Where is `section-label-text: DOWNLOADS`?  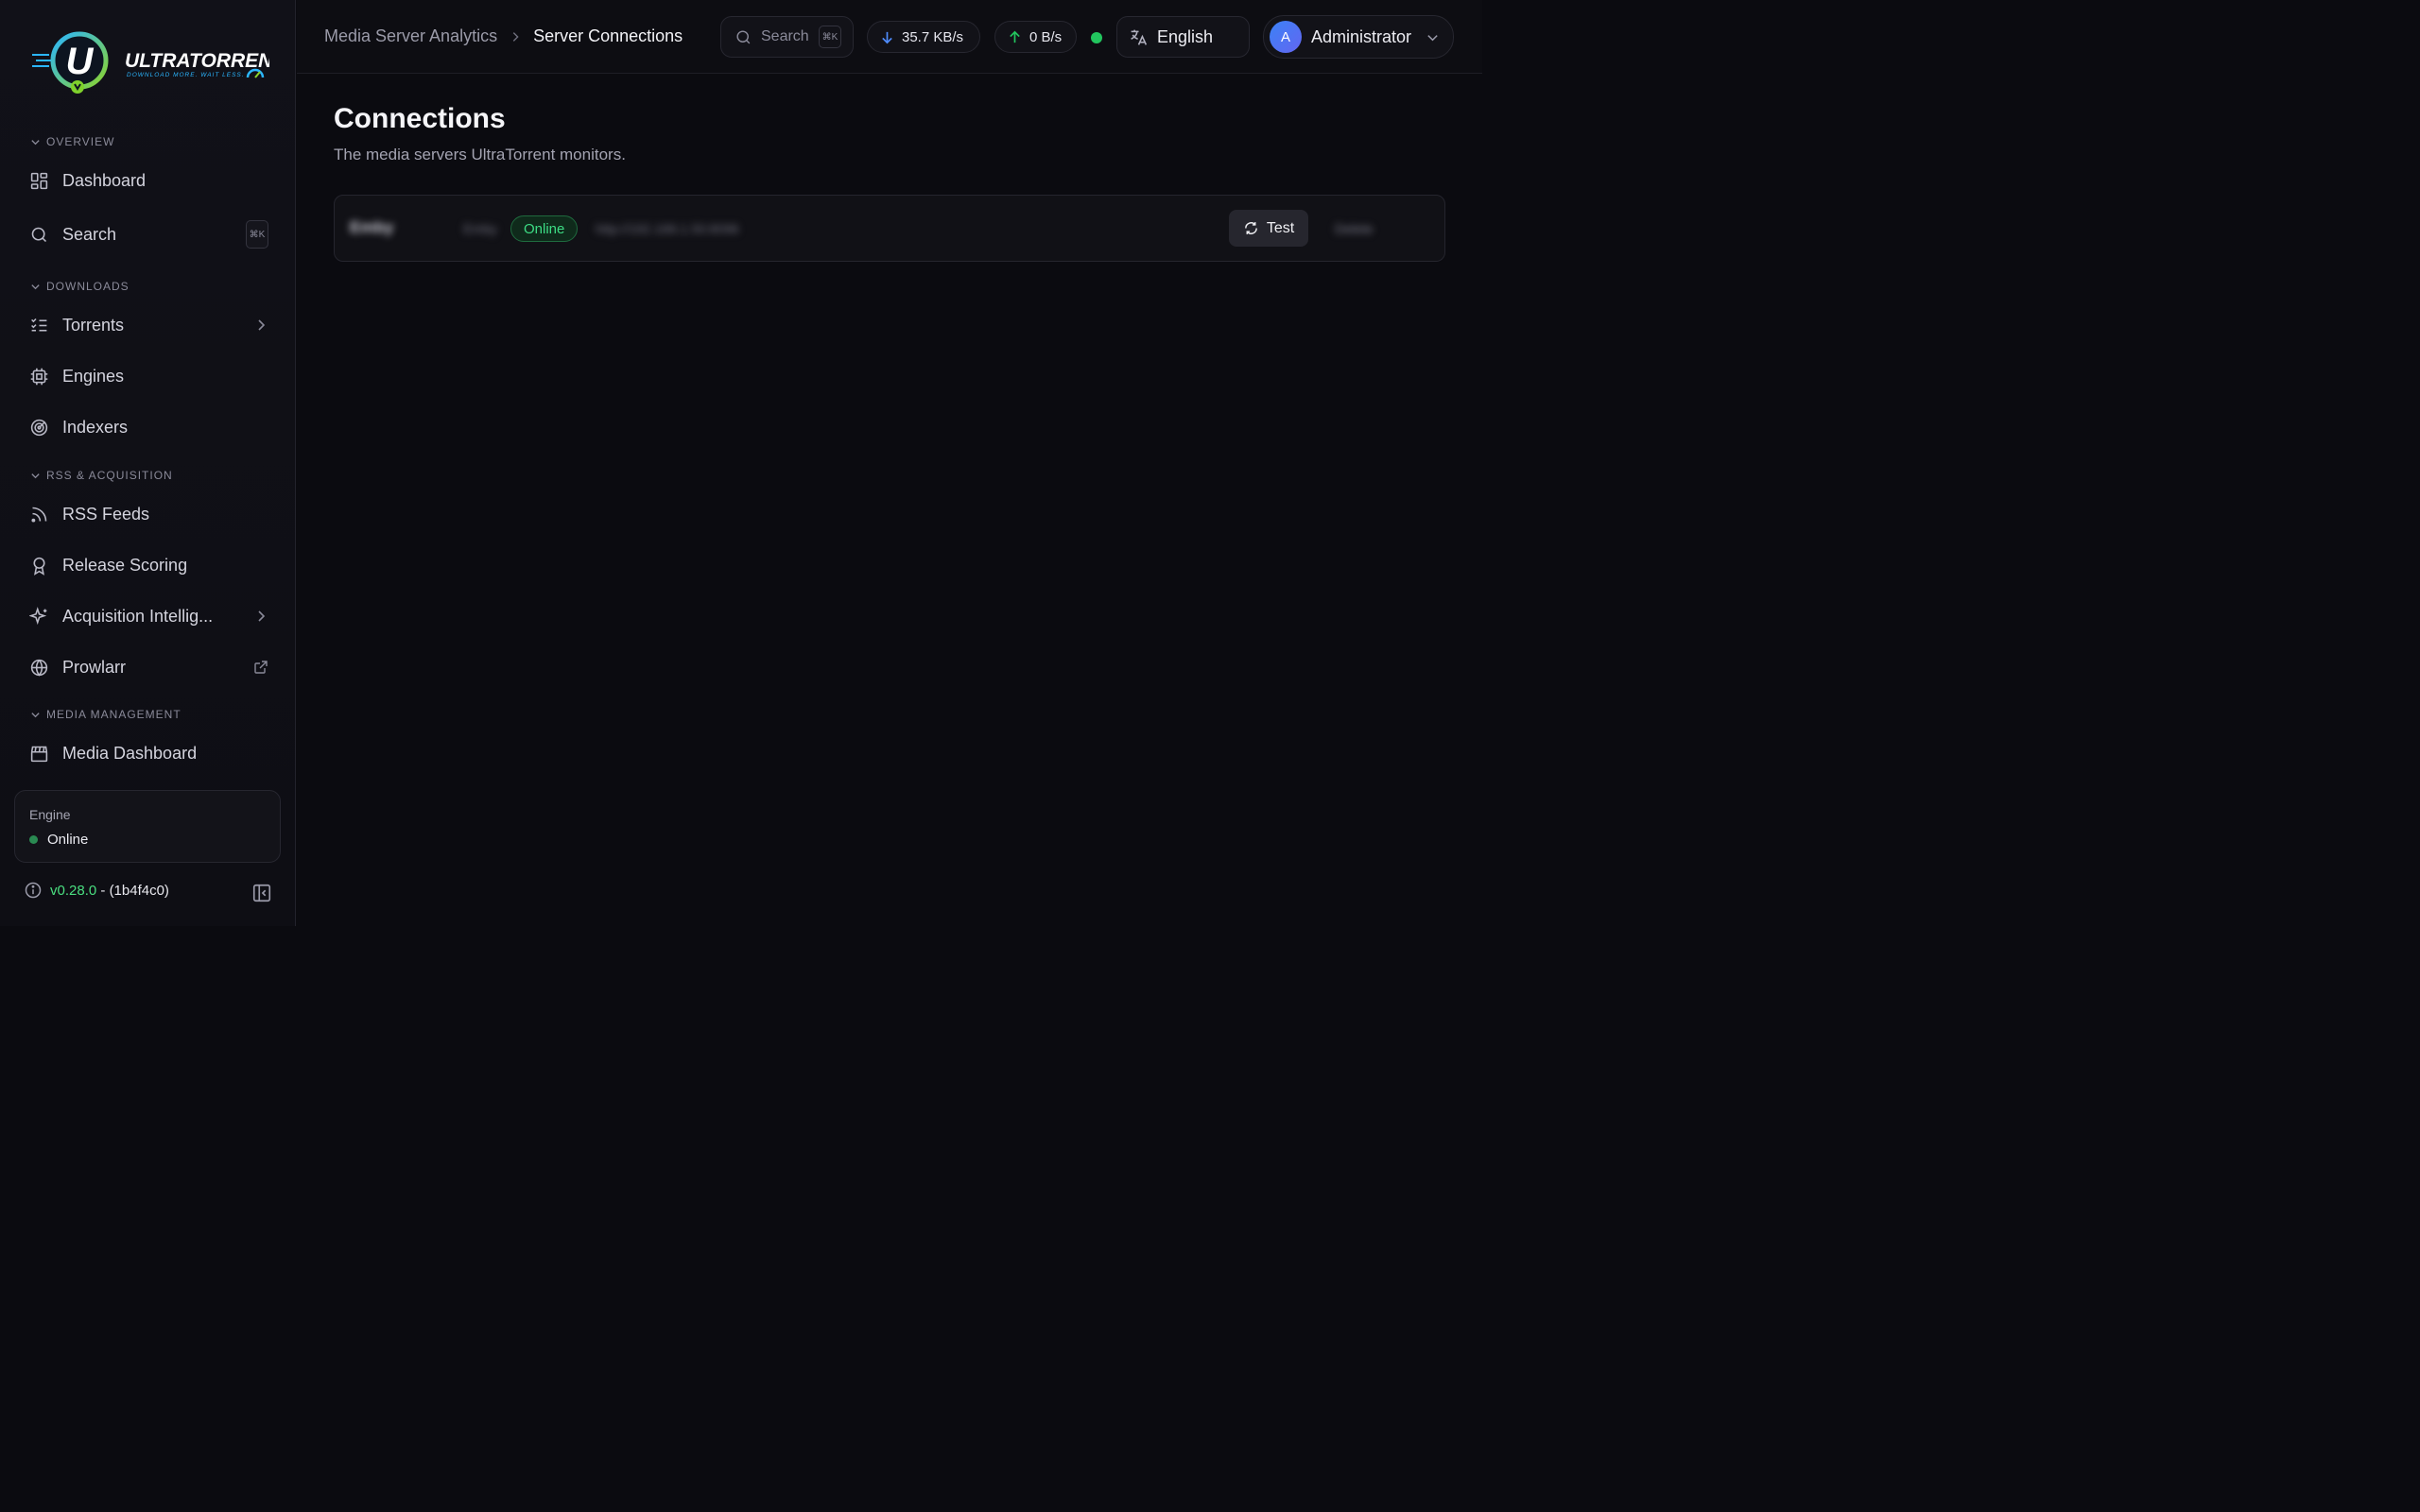 section-label-text: DOWNLOADS is located at coordinates (88, 286).